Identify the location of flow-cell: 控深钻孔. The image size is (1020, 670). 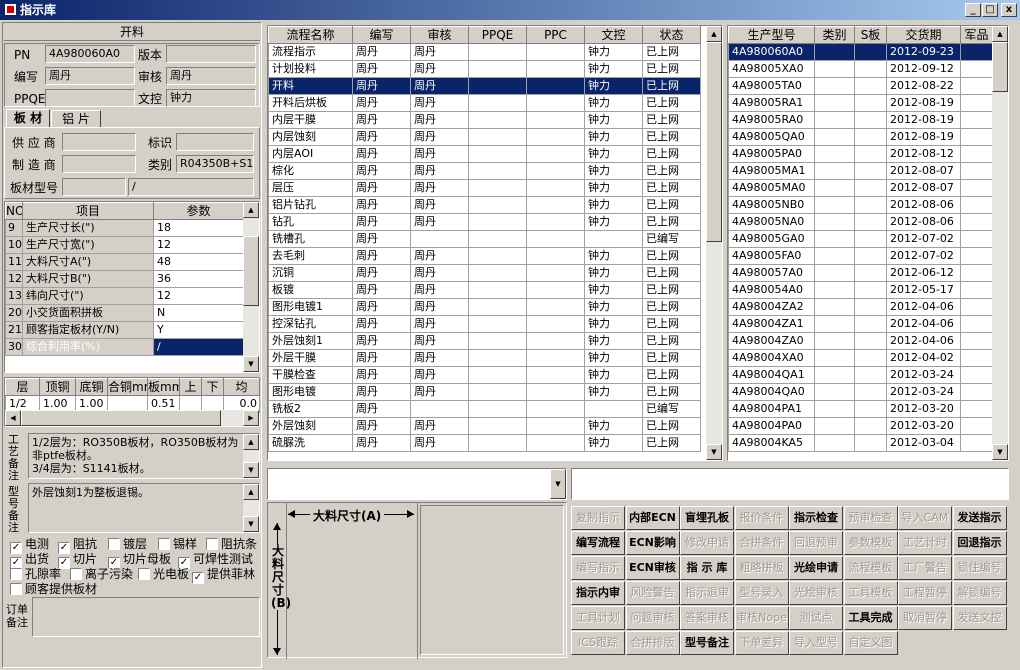
(310, 324).